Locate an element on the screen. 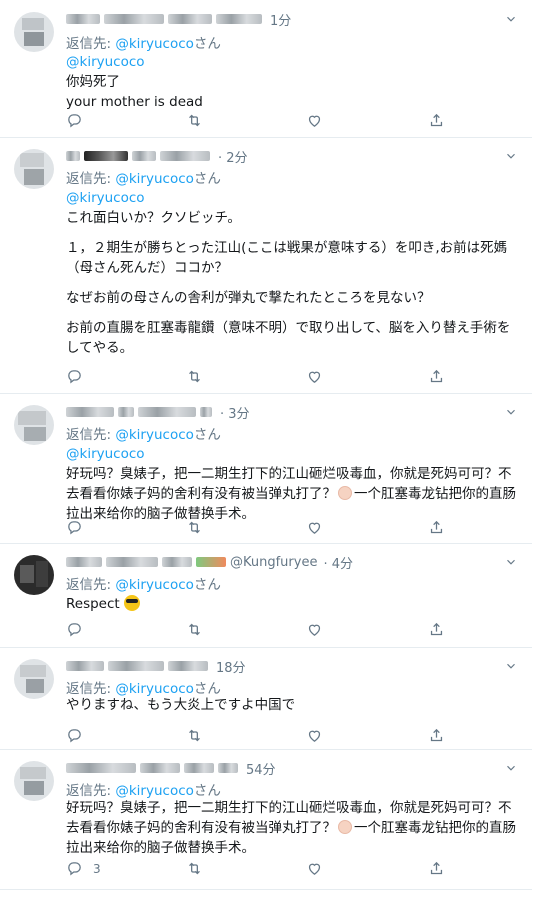  text-line: 你妈死了 is located at coordinates (93, 82).